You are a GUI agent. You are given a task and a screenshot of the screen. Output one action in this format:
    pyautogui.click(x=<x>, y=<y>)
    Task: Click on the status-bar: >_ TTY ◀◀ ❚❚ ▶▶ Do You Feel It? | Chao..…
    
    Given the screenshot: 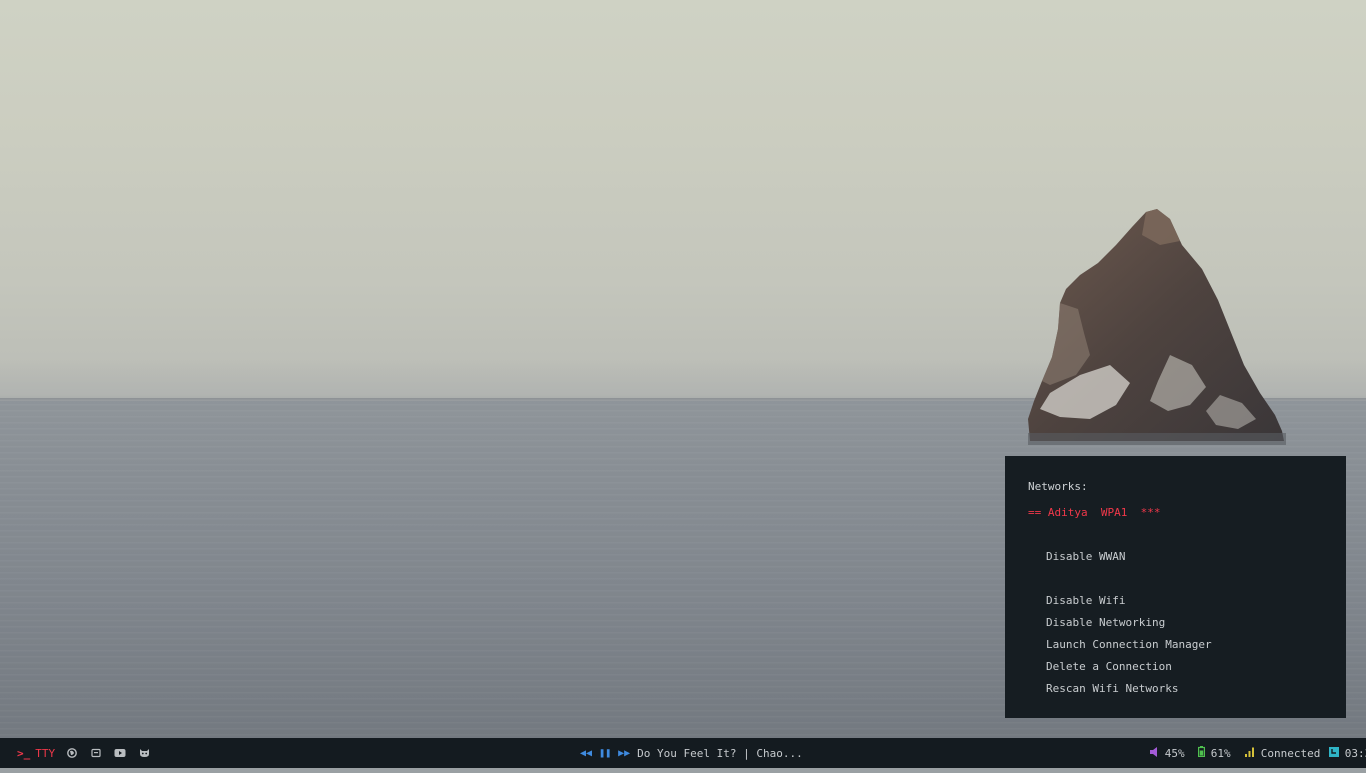 What is the action you would take?
    pyautogui.click(x=683, y=753)
    